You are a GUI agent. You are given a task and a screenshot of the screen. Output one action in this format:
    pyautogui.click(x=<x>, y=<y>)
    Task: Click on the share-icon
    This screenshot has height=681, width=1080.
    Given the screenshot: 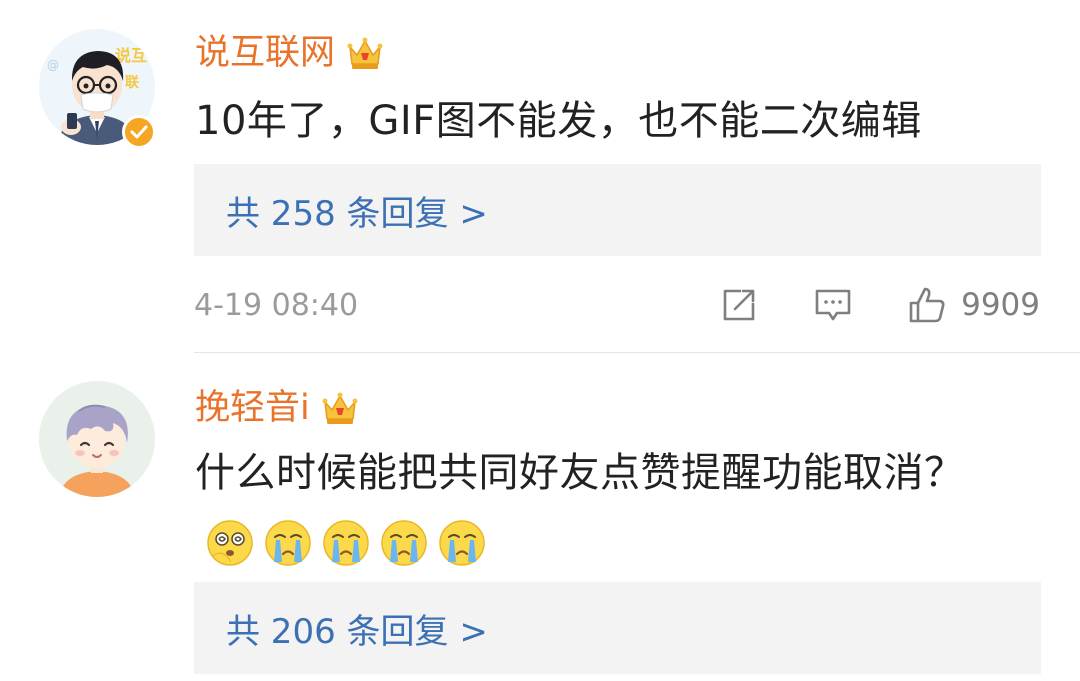 What is the action you would take?
    pyautogui.click(x=739, y=305)
    